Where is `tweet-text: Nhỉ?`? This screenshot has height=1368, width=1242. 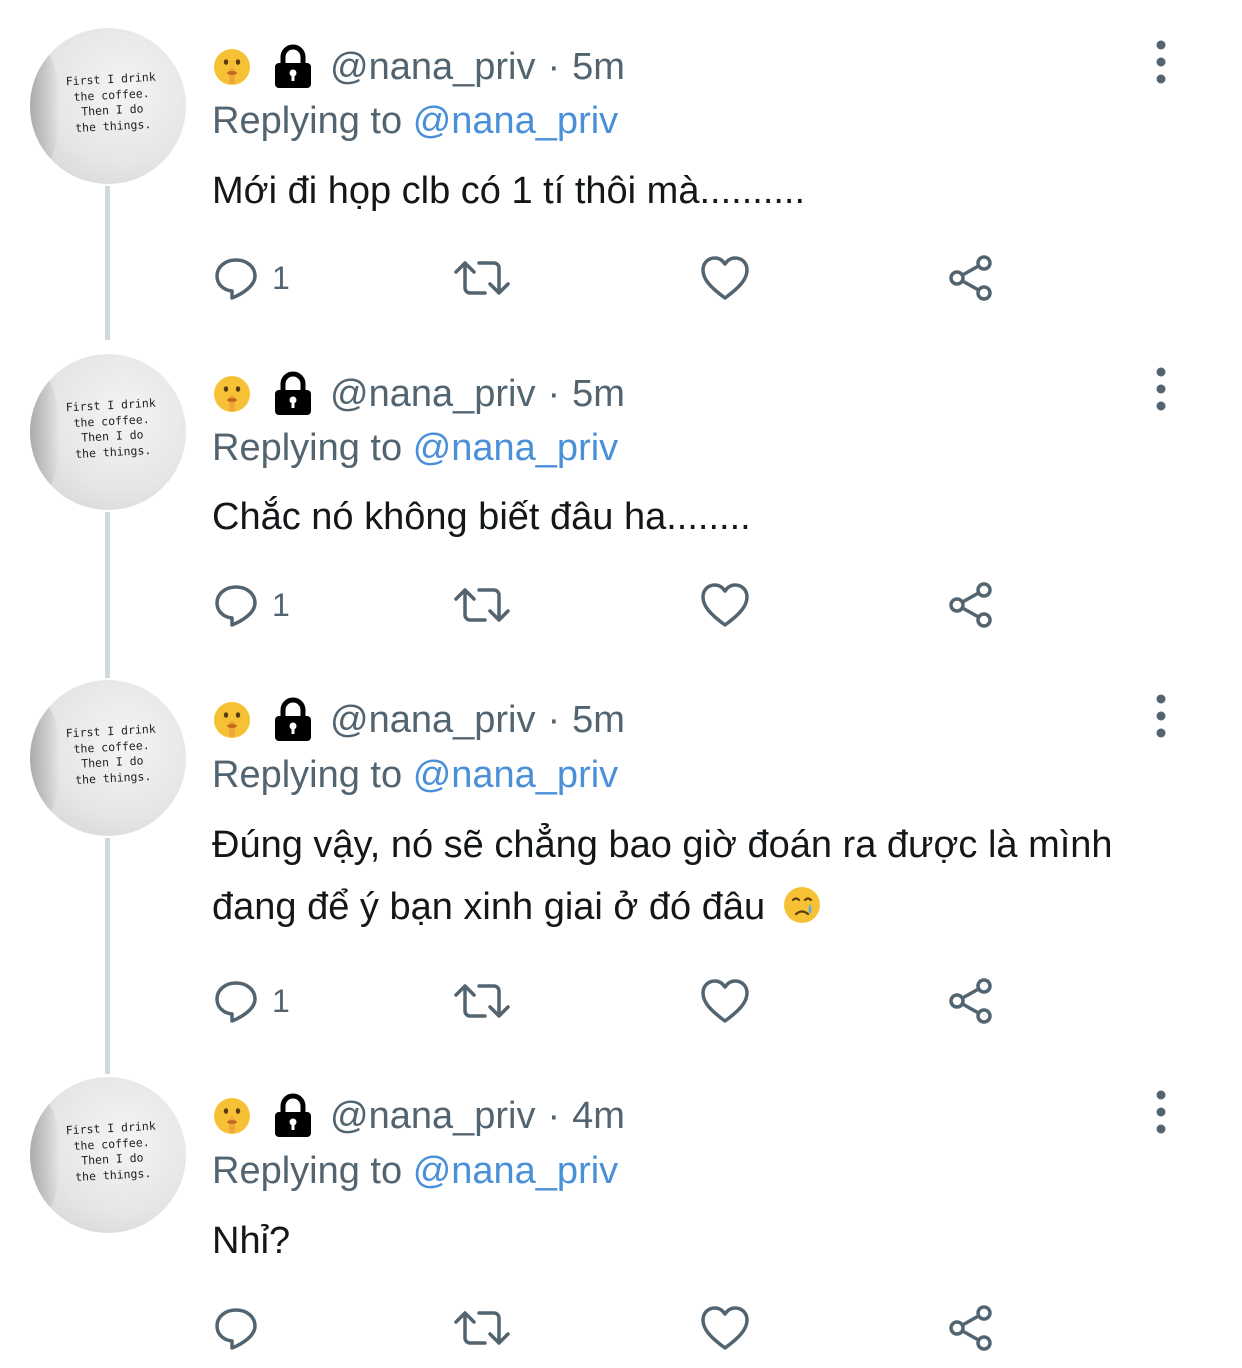 tweet-text: Nhỉ? is located at coordinates (251, 1241).